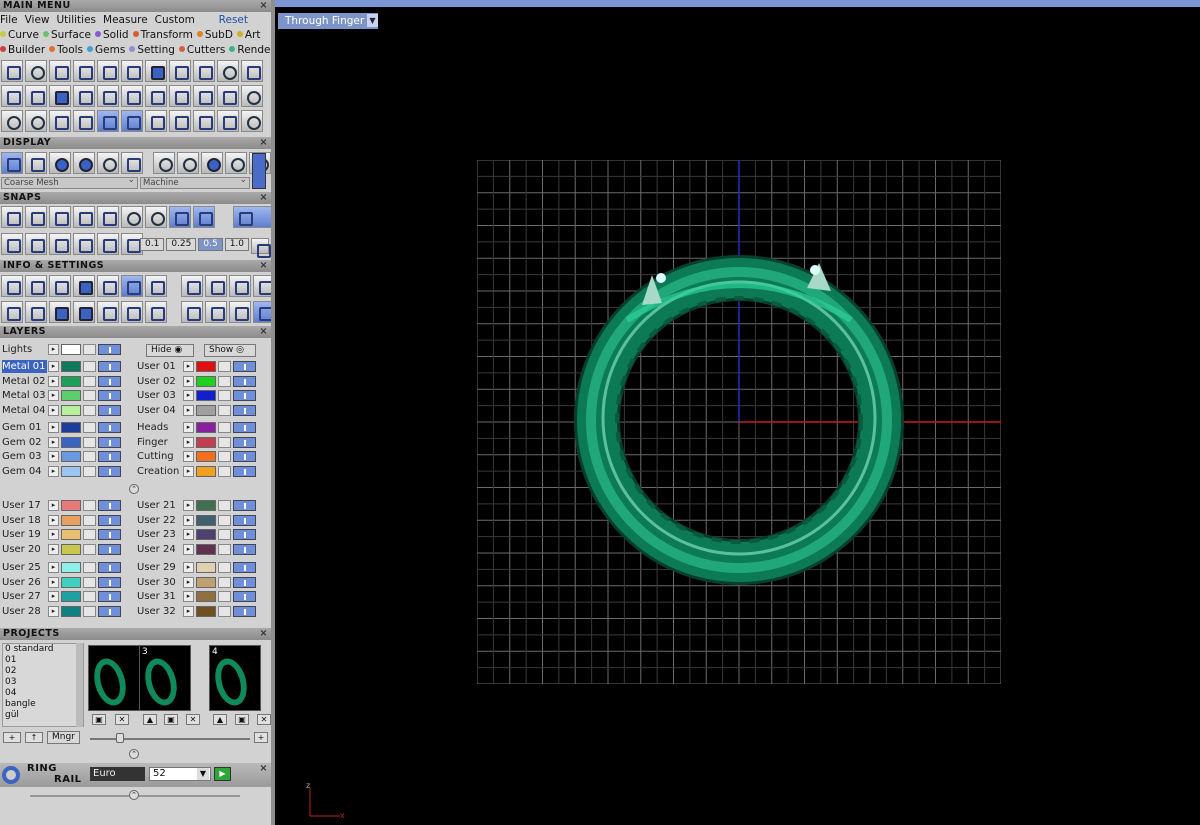 The width and height of the screenshot is (1200, 825). I want to click on display-toggle, so click(259, 171).